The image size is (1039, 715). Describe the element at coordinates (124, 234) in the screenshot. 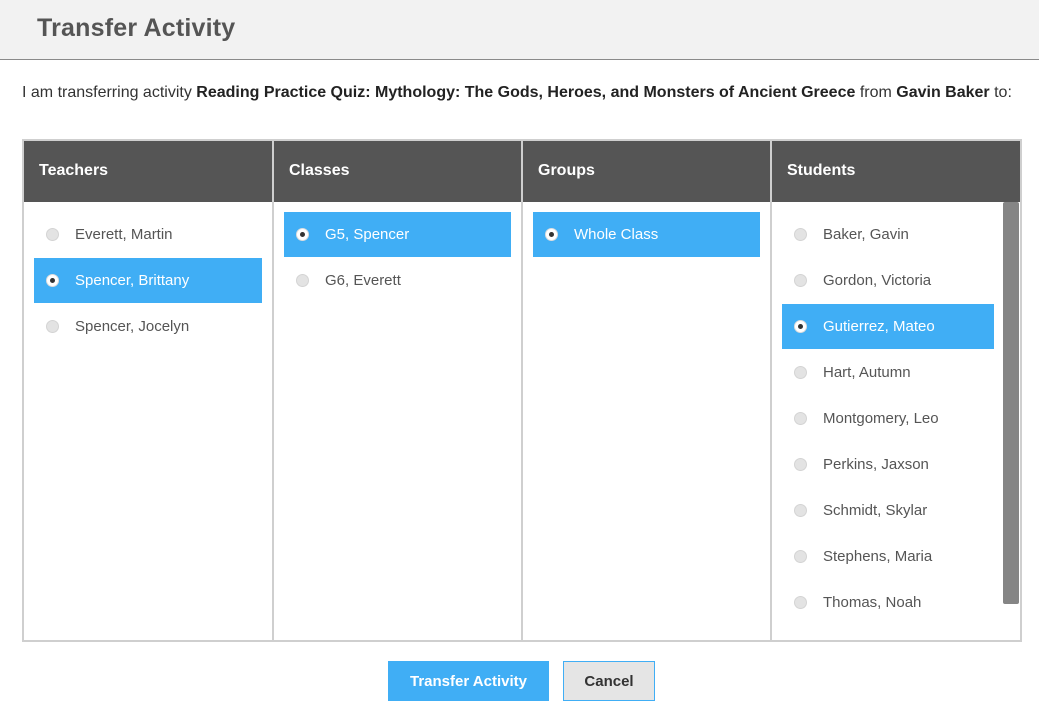

I see `teachers-option-label: Everett, Martin` at that location.